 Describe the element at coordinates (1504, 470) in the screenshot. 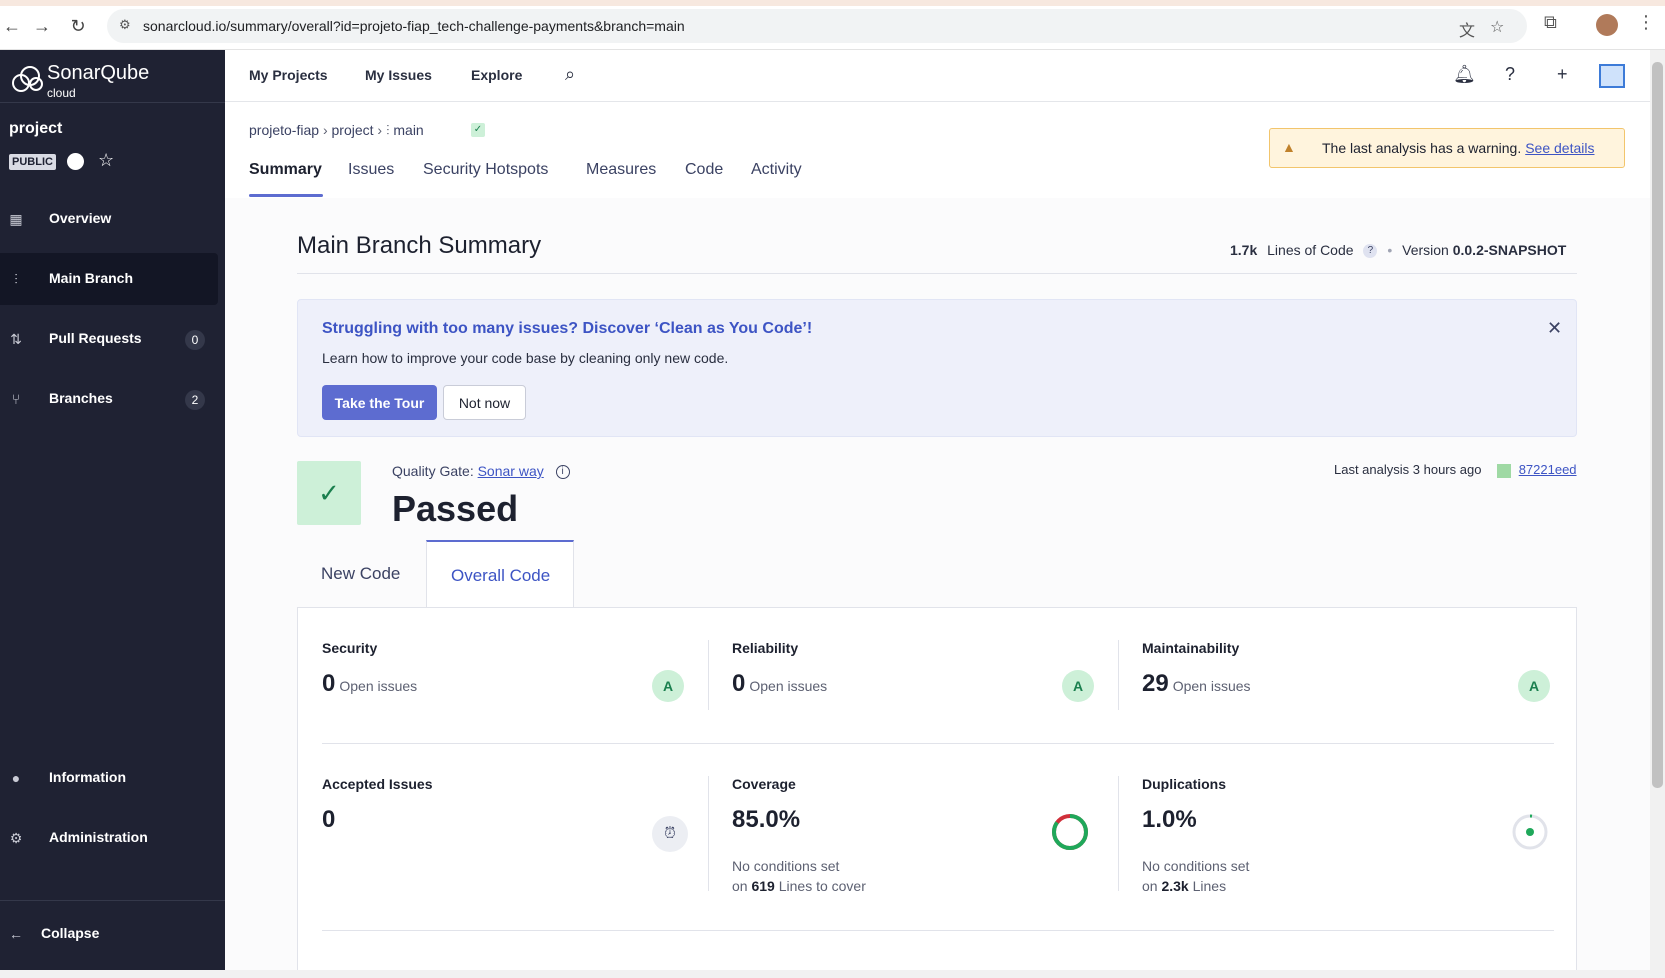

I see `commit-icon` at that location.